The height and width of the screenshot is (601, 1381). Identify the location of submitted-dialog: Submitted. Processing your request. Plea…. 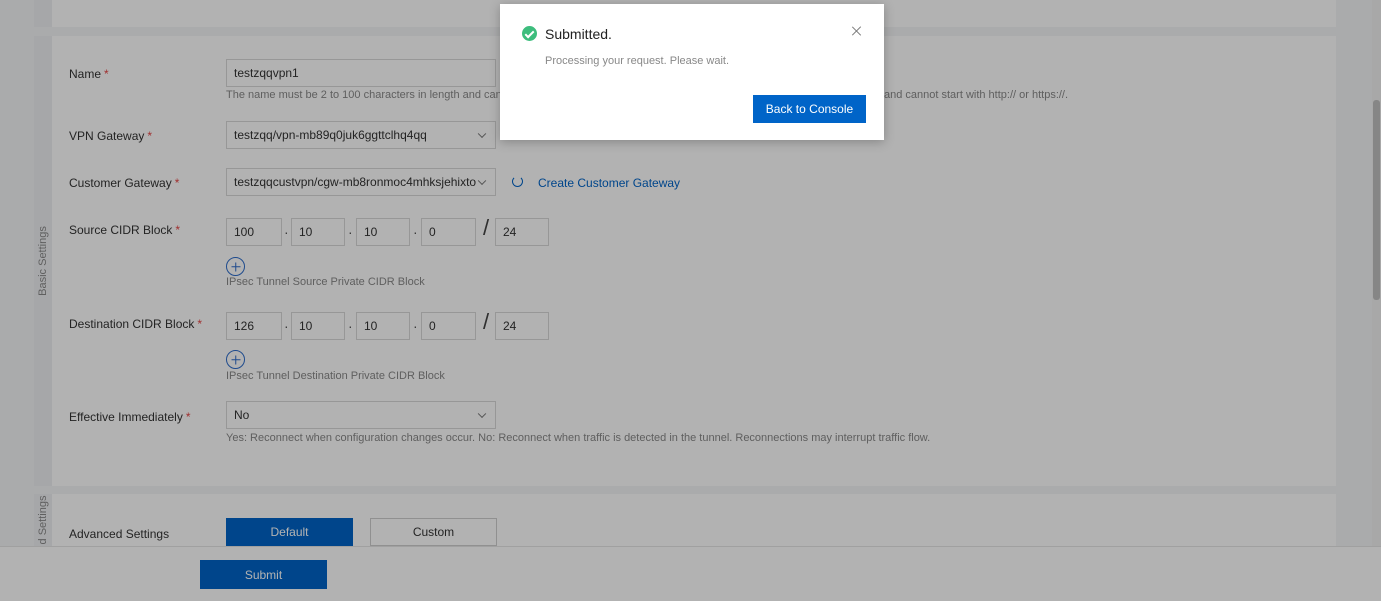
(692, 72).